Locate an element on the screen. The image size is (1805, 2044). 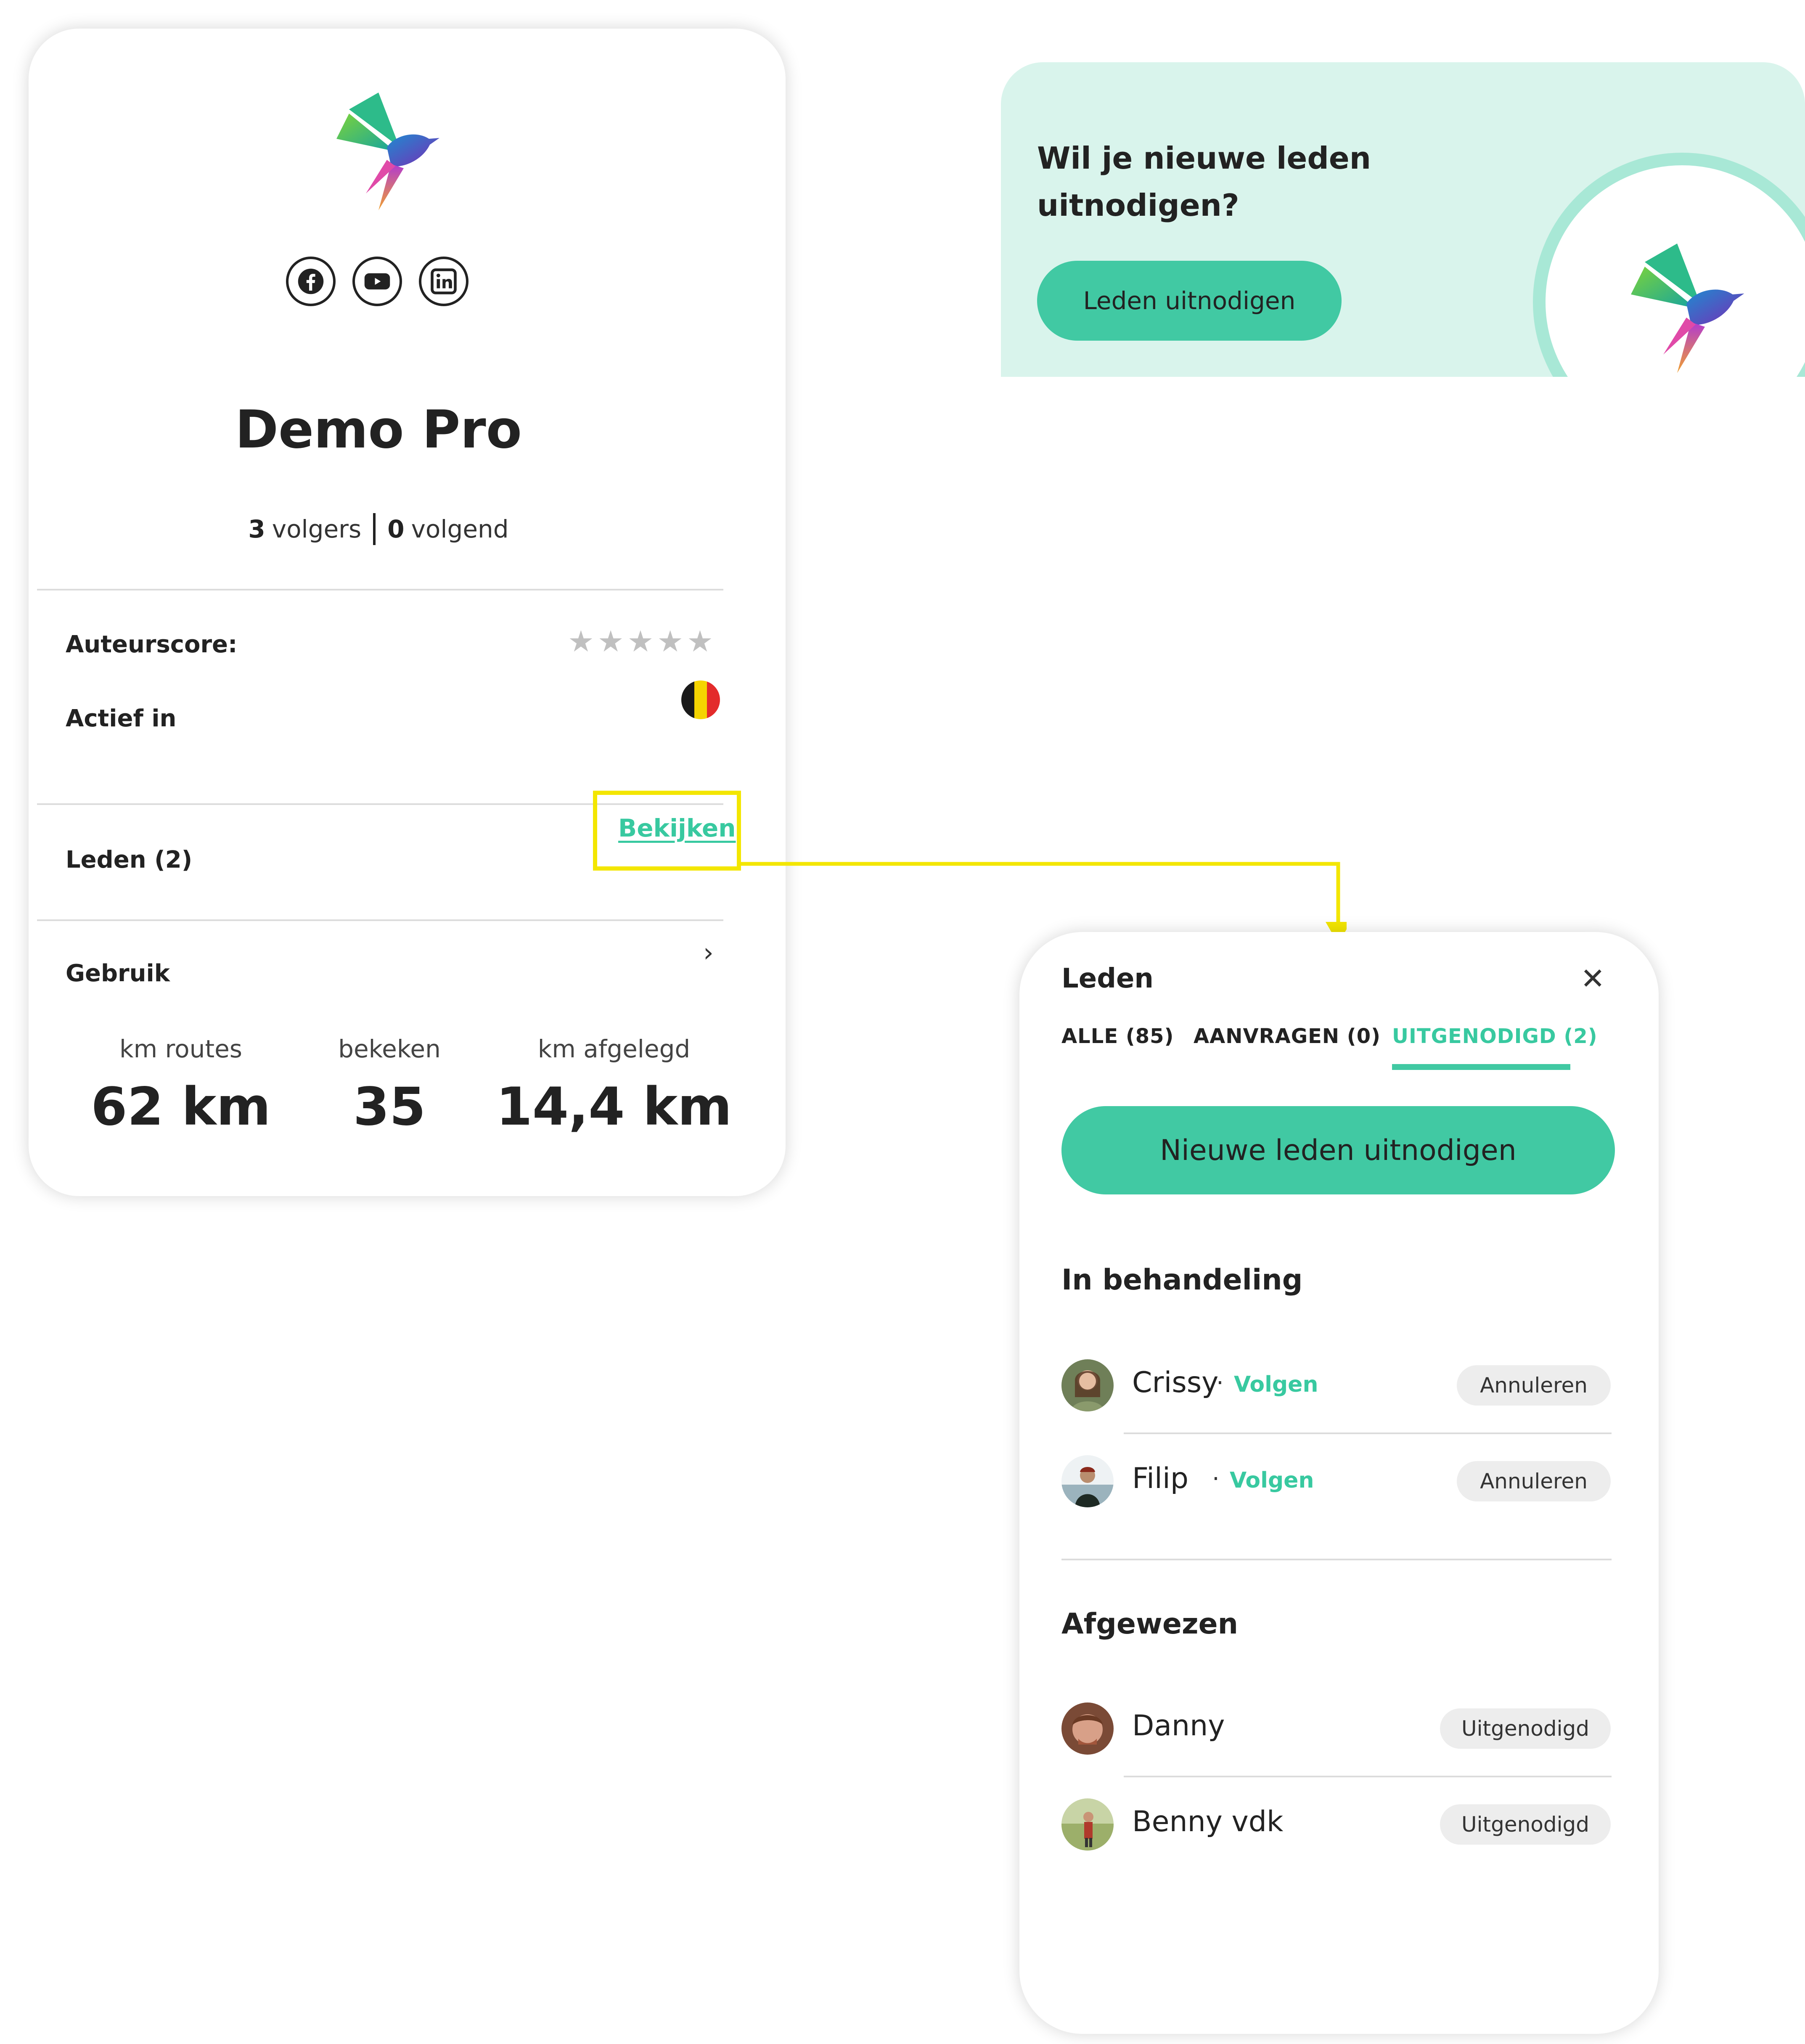
following-count: 0 is located at coordinates (396, 529).